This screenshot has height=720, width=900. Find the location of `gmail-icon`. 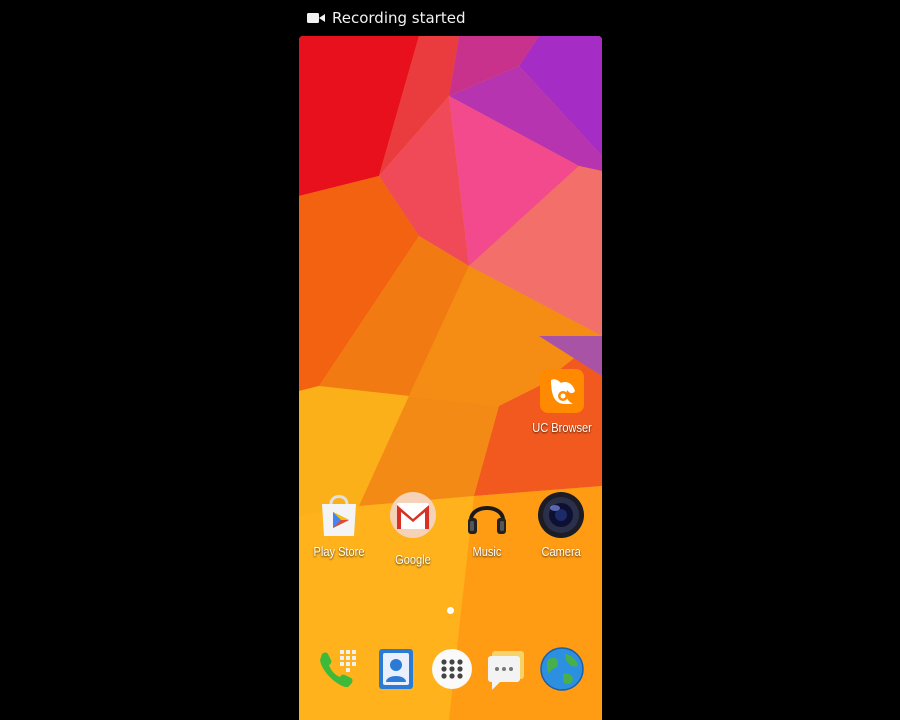

gmail-icon is located at coordinates (413, 515).